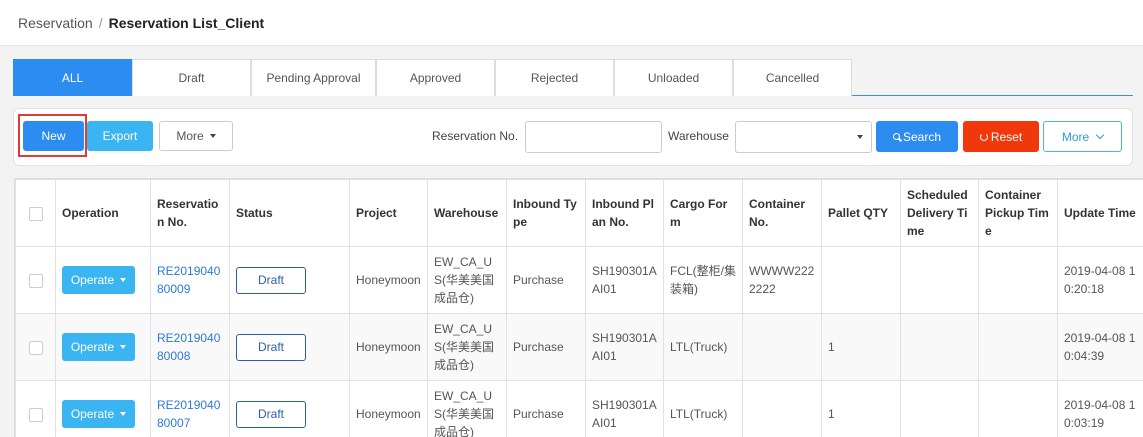 The width and height of the screenshot is (1143, 437). I want to click on container-no-cell: WWWW2222222, so click(782, 280).